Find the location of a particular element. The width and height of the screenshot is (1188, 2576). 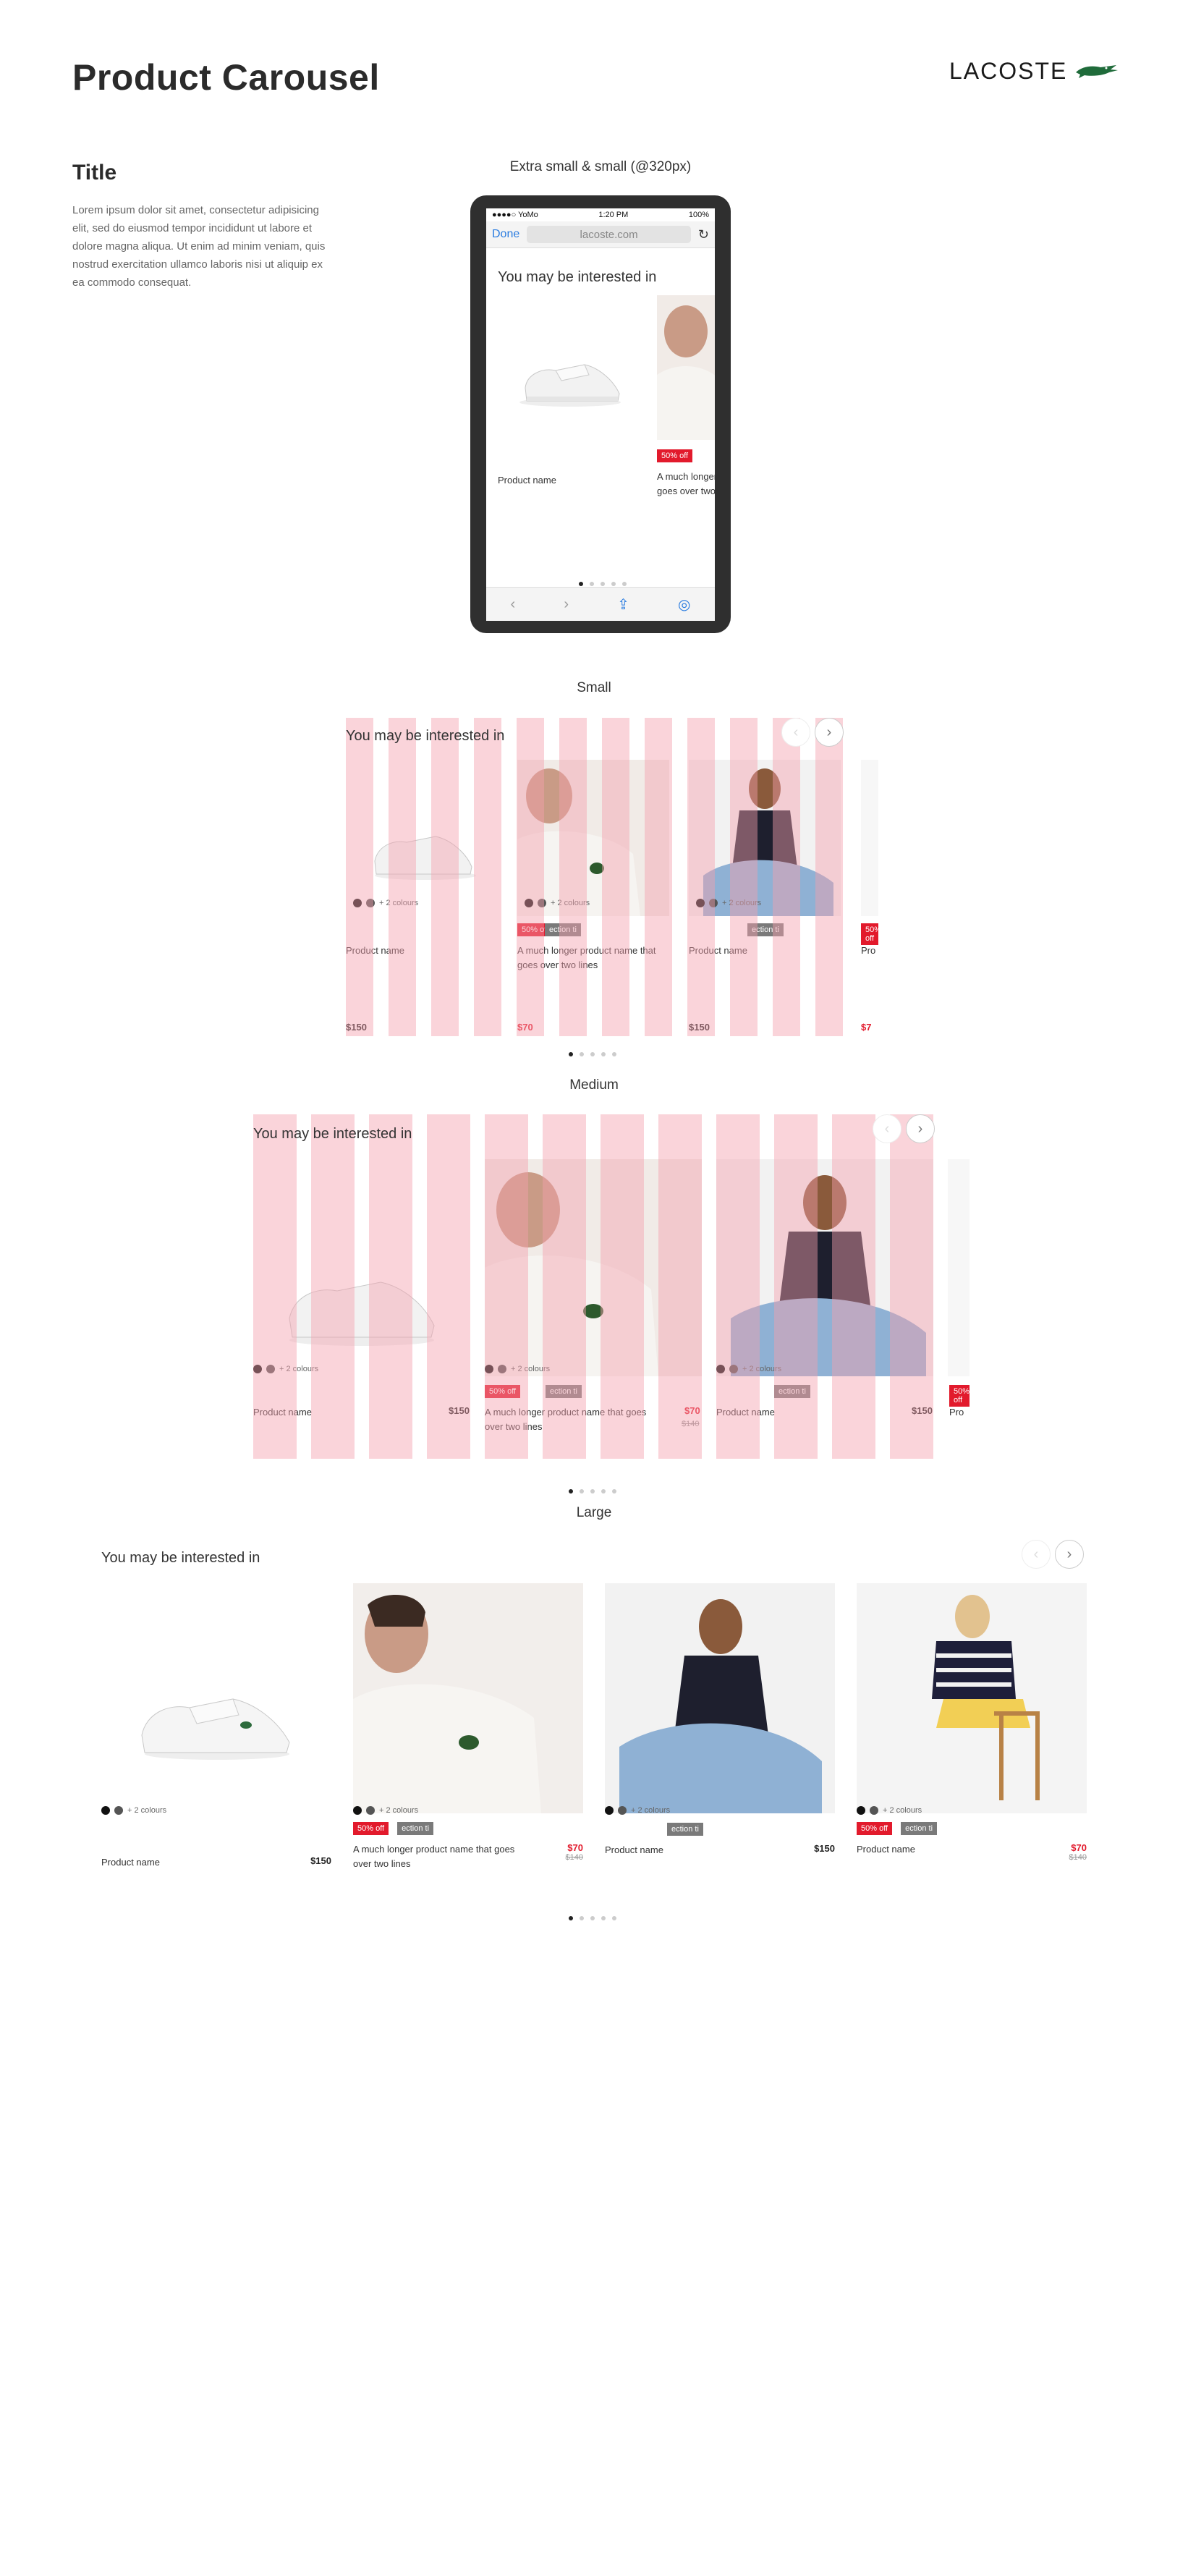

carousel-title-medium: You may be interested in is located at coordinates (332, 1134).